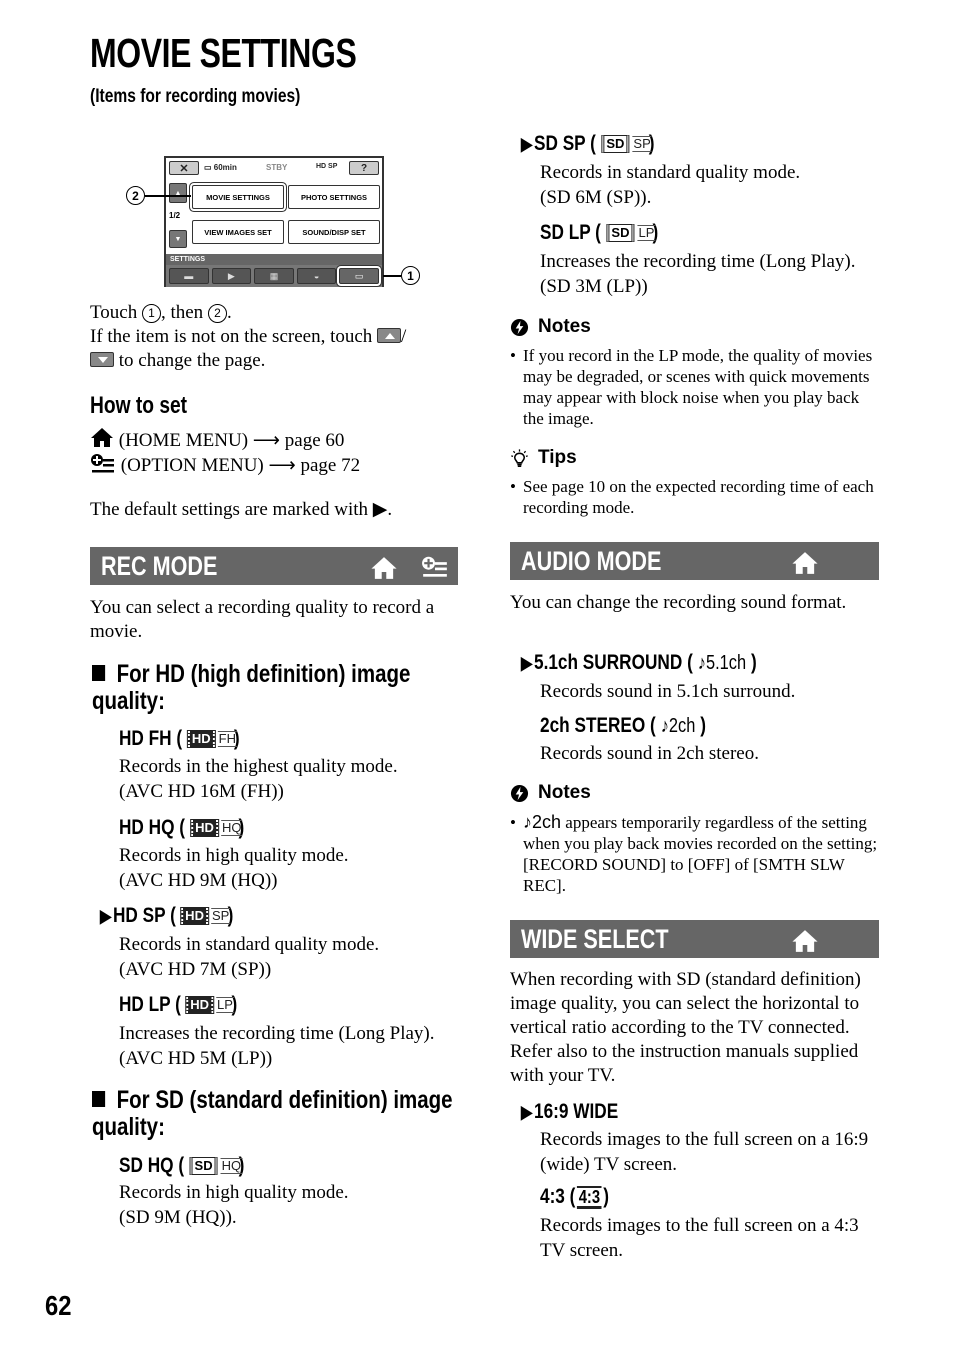  I want to click on sd-sp-icon: SD SP, so click(627, 144).